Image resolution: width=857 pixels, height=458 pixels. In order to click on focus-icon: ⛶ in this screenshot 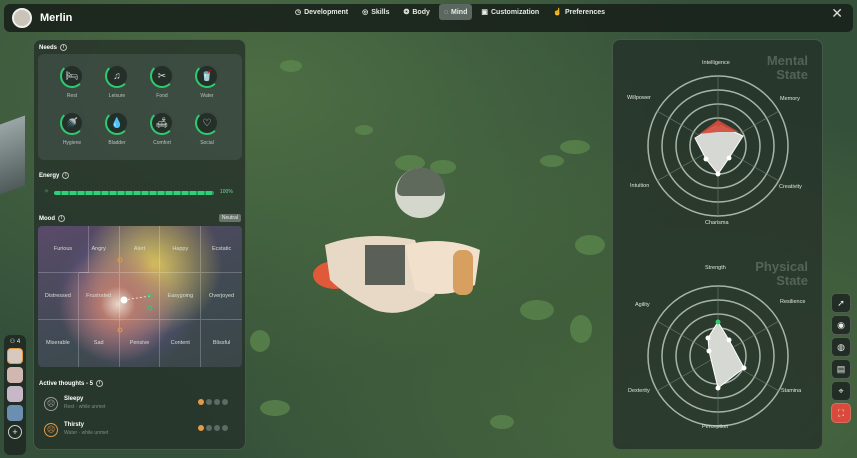, I will do `click(841, 413)`.